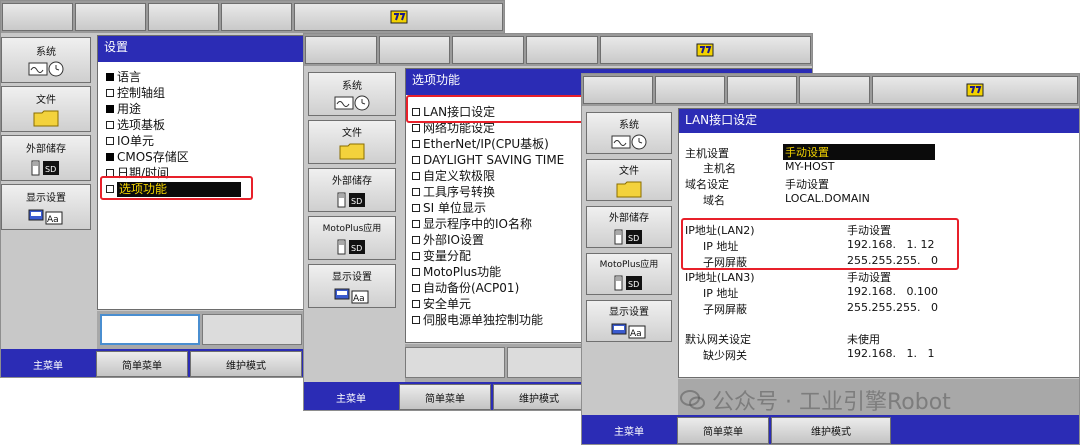 This screenshot has width=1080, height=445. I want to click on watermark: 公众号 · 工业引擎Robot, so click(815, 400).